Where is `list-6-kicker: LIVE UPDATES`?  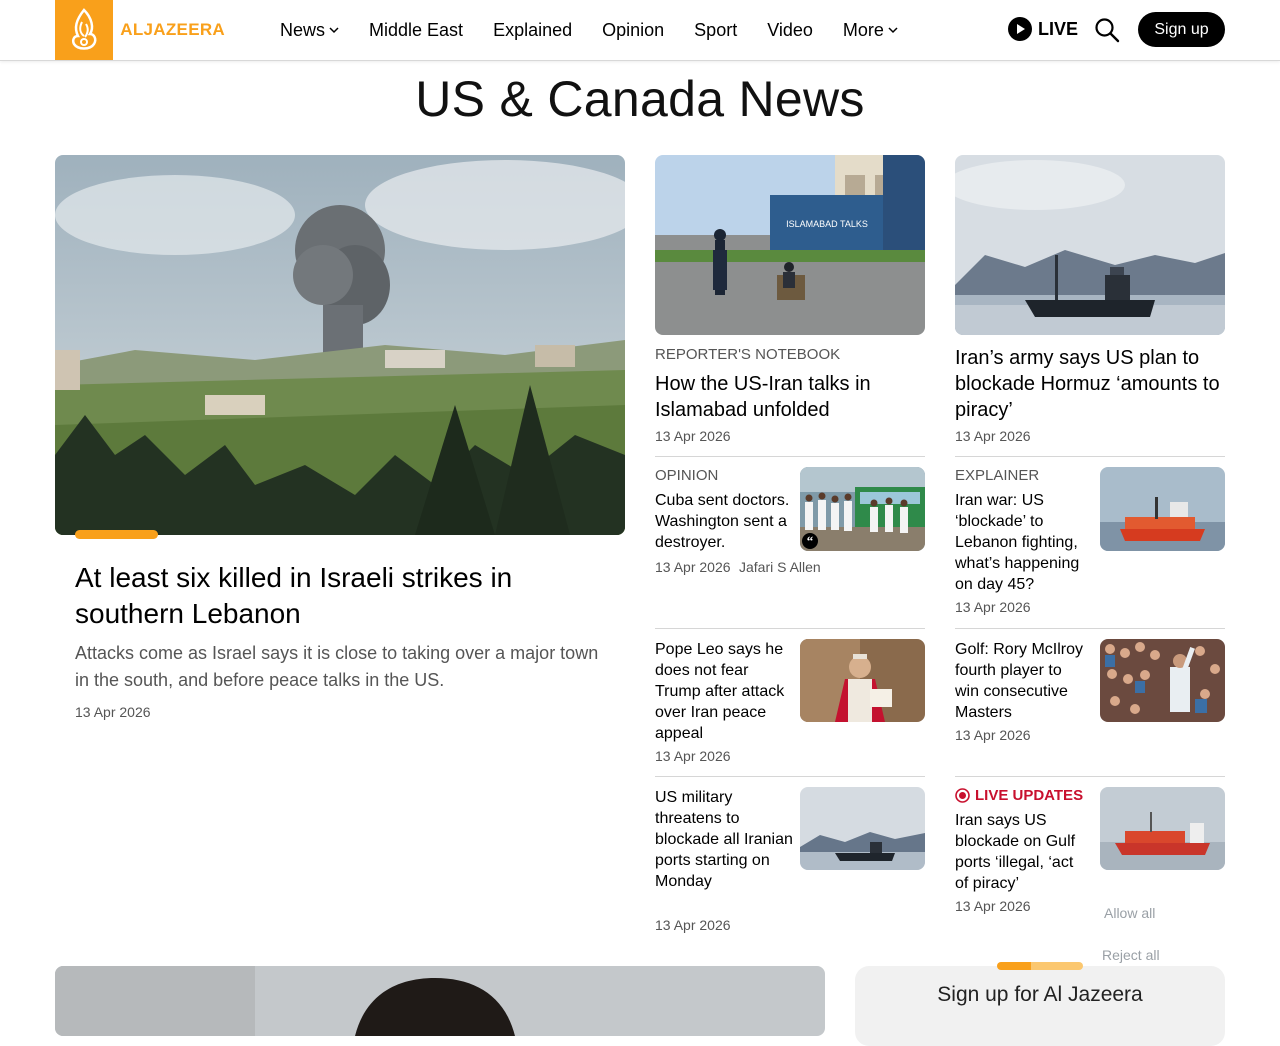 list-6-kicker: LIVE UPDATES is located at coordinates (1019, 795).